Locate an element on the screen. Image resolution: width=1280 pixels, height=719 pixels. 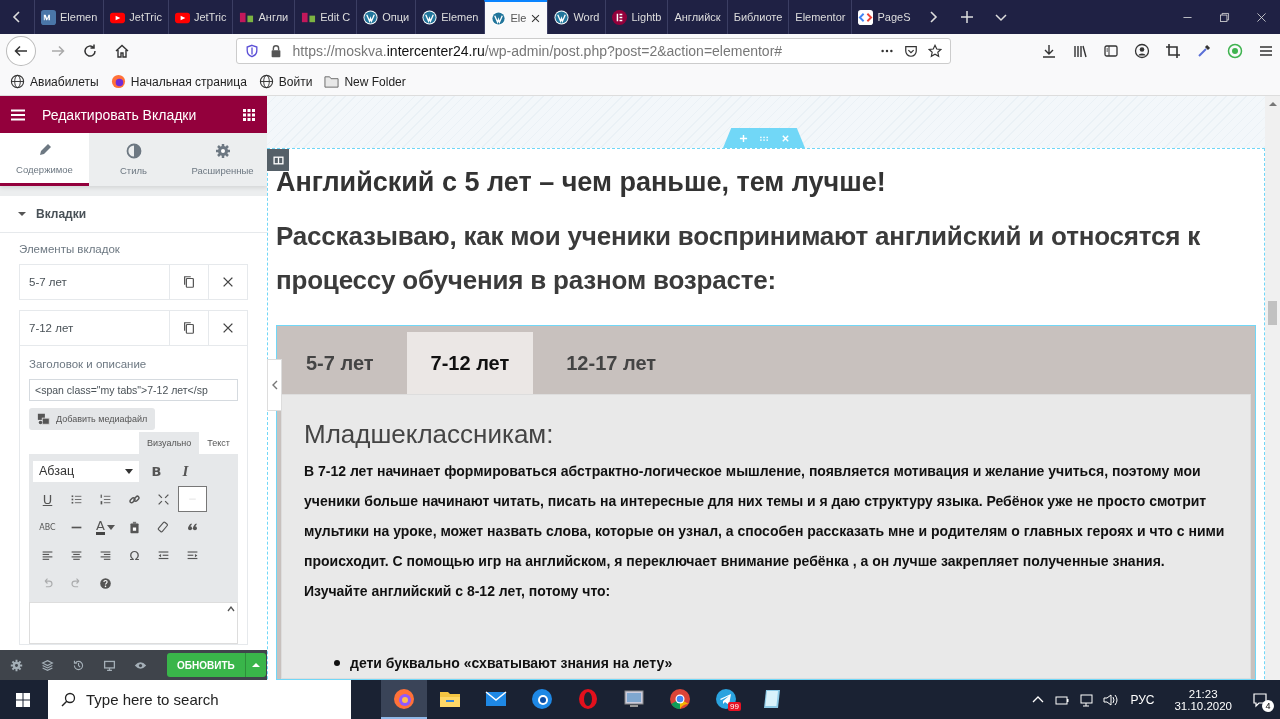
grid-icon is located at coordinates (249, 114).